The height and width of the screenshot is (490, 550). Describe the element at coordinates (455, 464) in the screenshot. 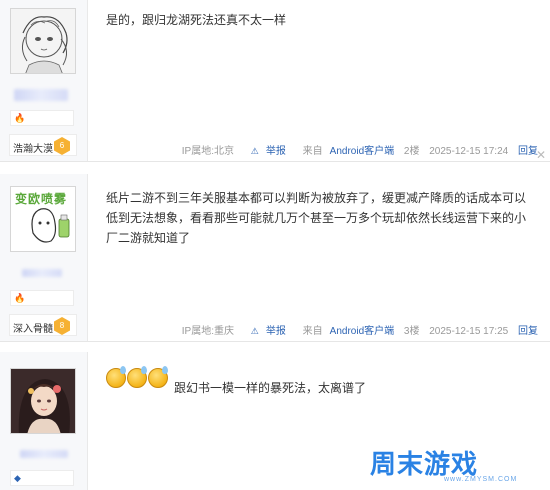

I see `site-watermark: 周末游戏 www.ZMYSM.COM` at that location.